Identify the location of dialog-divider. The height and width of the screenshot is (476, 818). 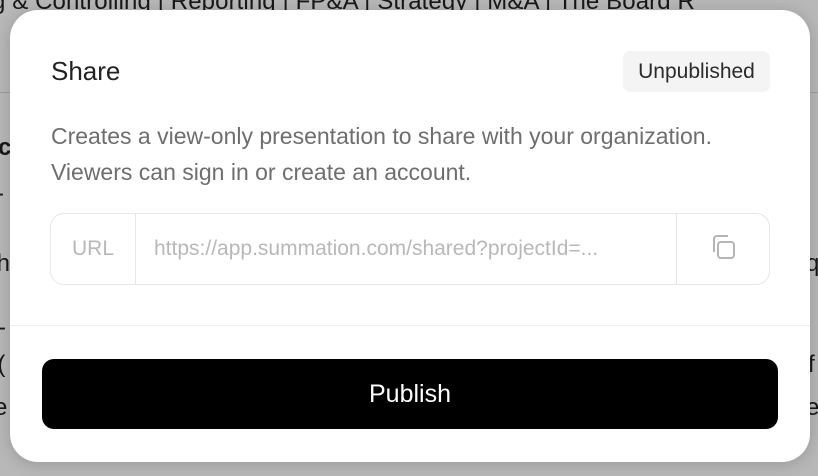
(410, 325).